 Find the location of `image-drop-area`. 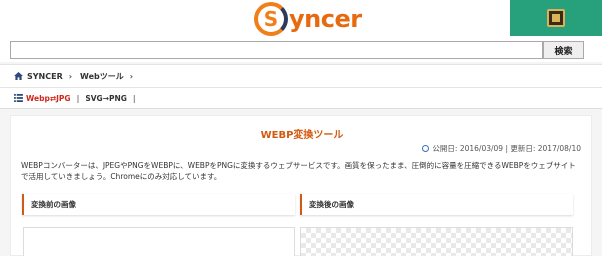

image-drop-area is located at coordinates (159, 241).